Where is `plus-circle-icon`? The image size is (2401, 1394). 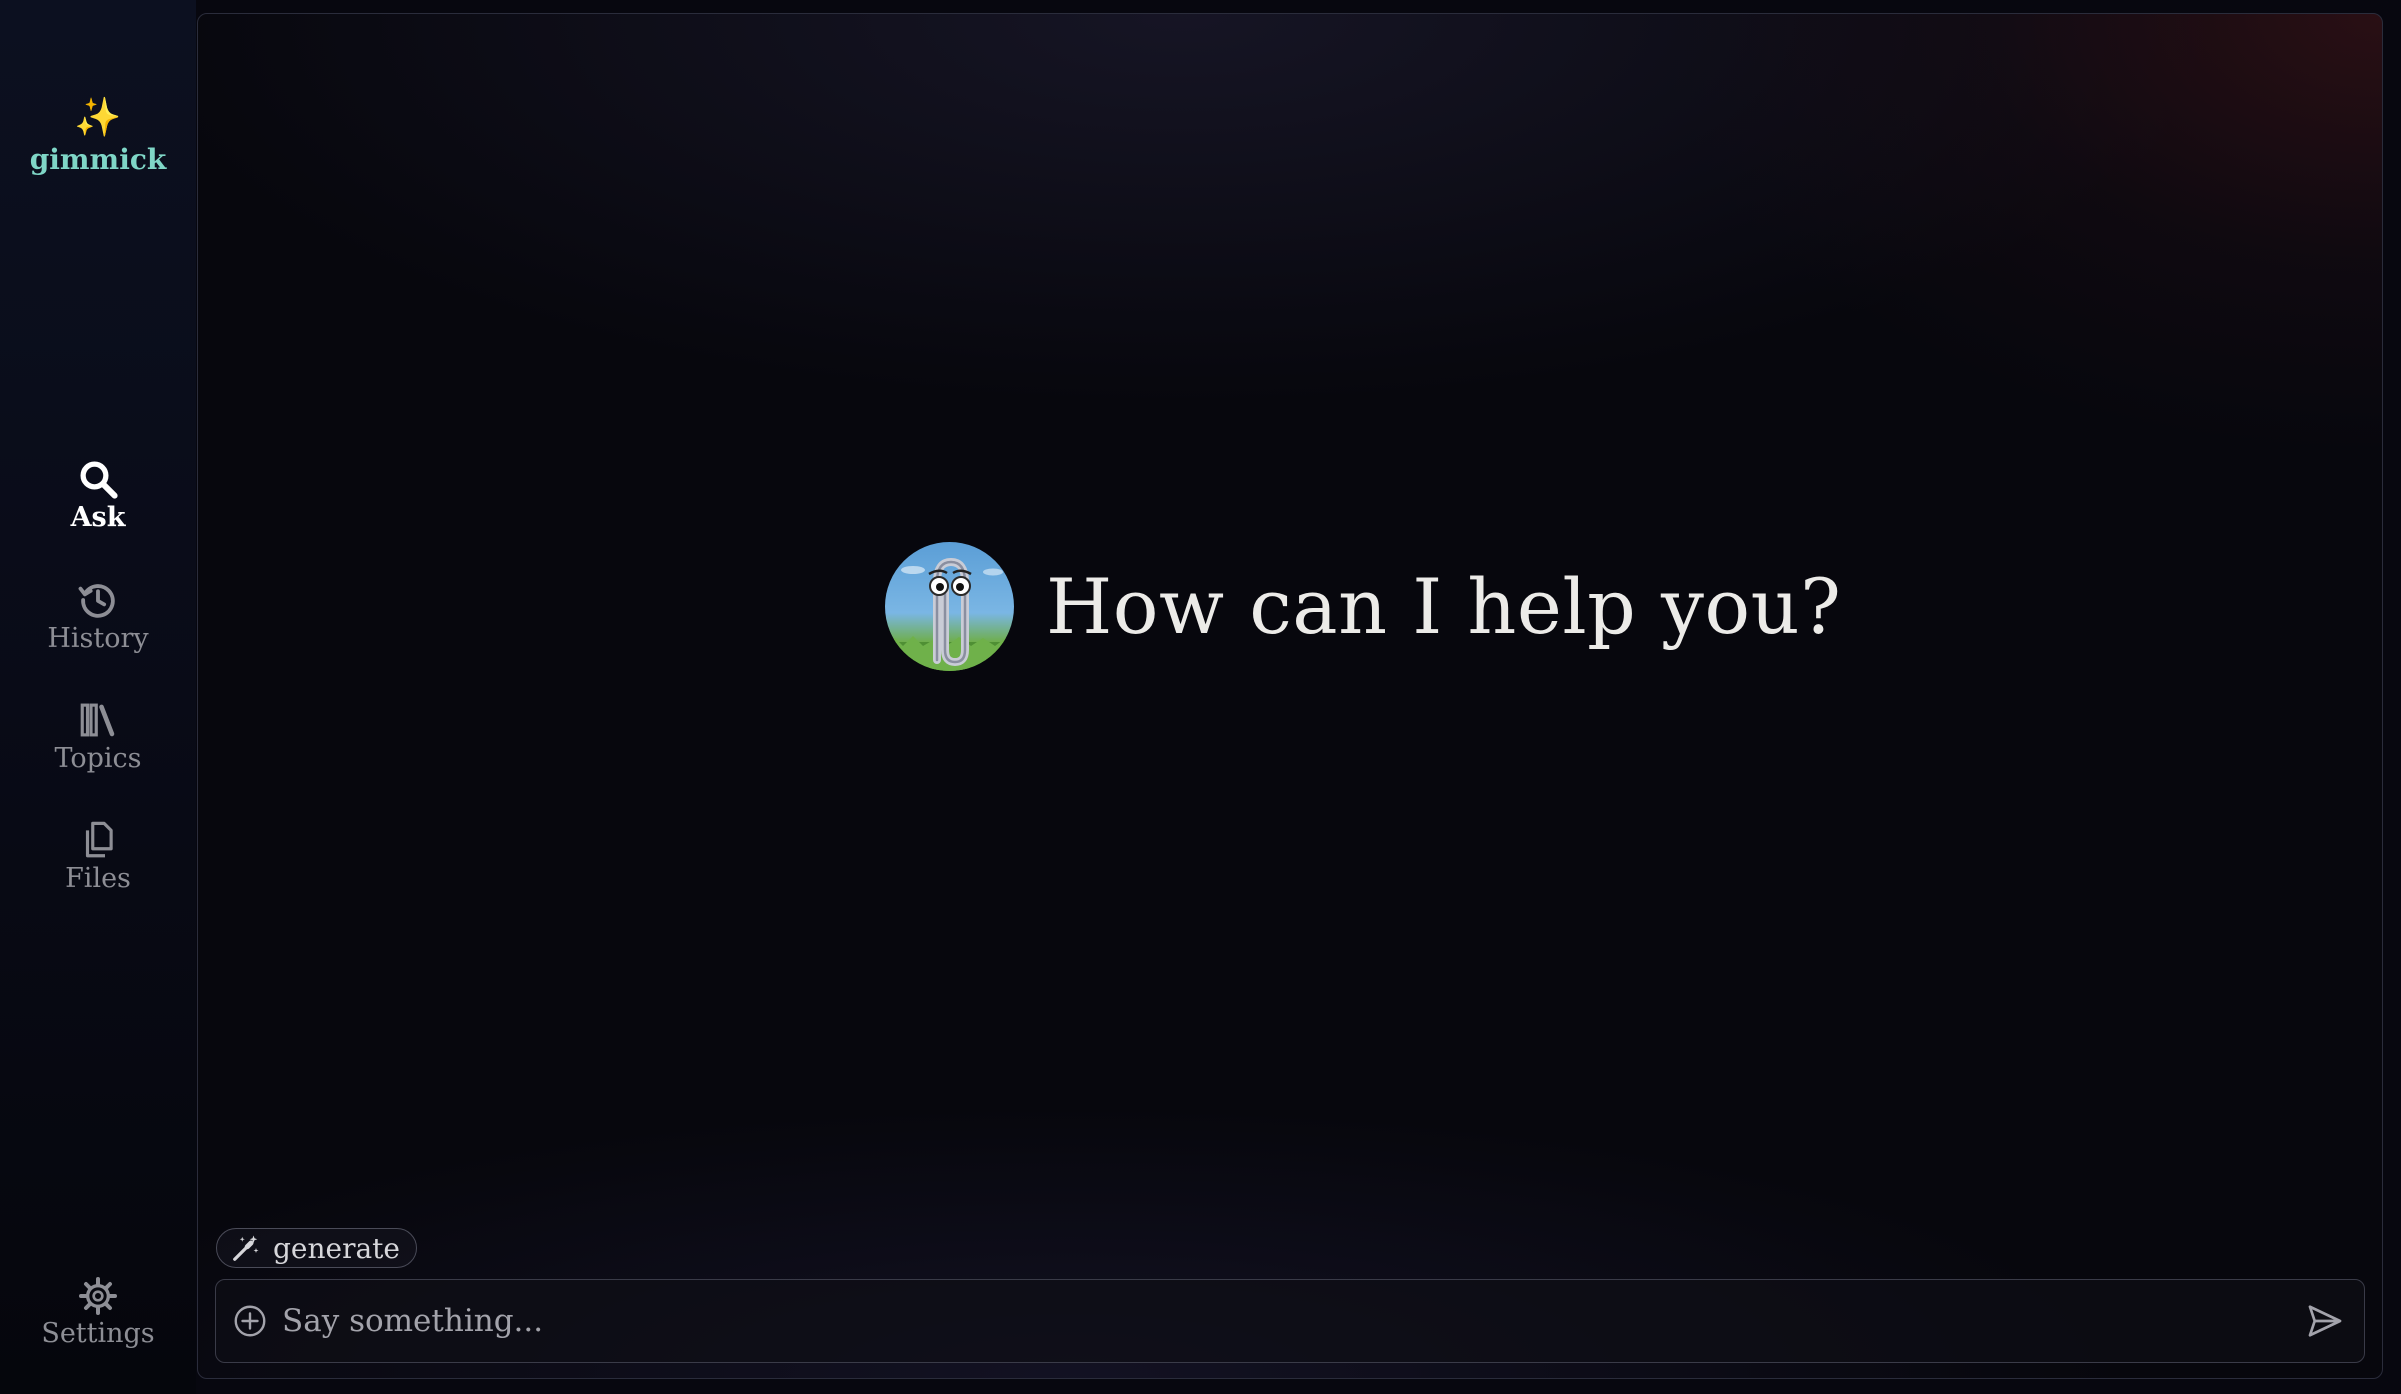 plus-circle-icon is located at coordinates (250, 1321).